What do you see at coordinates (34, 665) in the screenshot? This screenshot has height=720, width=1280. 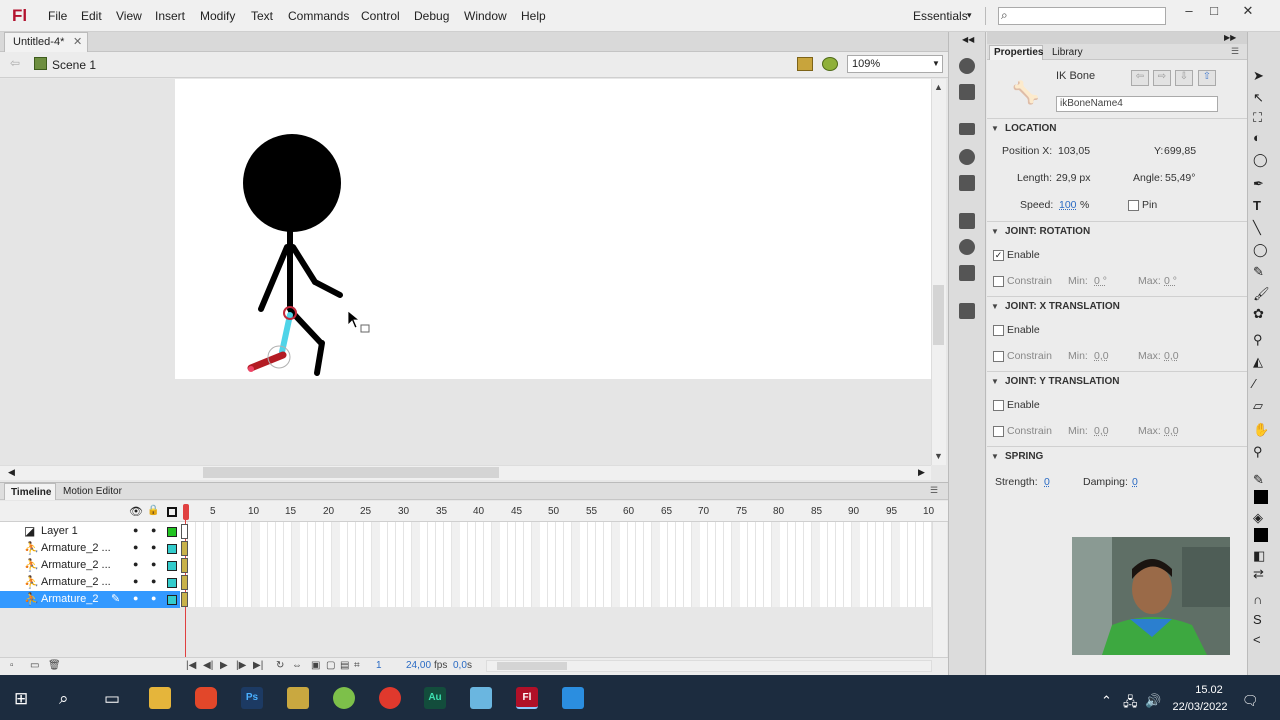 I see `new-folder-icon: ▭` at bounding box center [34, 665].